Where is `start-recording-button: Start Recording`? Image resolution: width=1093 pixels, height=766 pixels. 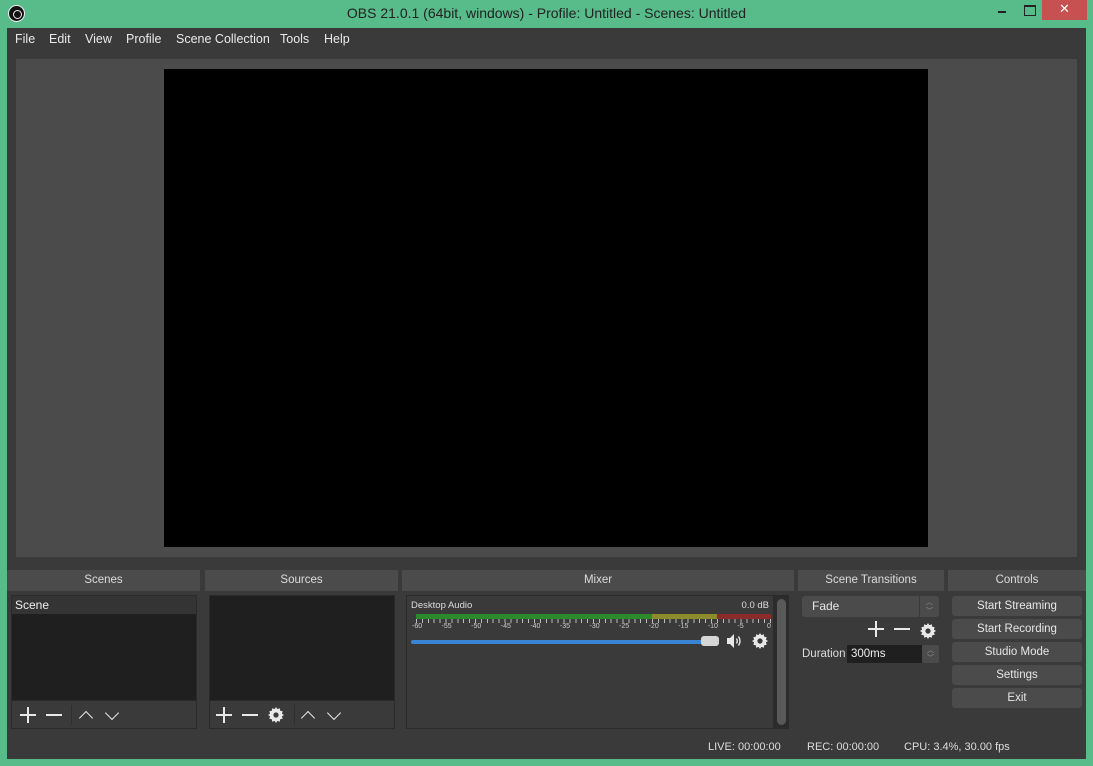
start-recording-button: Start Recording is located at coordinates (1017, 629).